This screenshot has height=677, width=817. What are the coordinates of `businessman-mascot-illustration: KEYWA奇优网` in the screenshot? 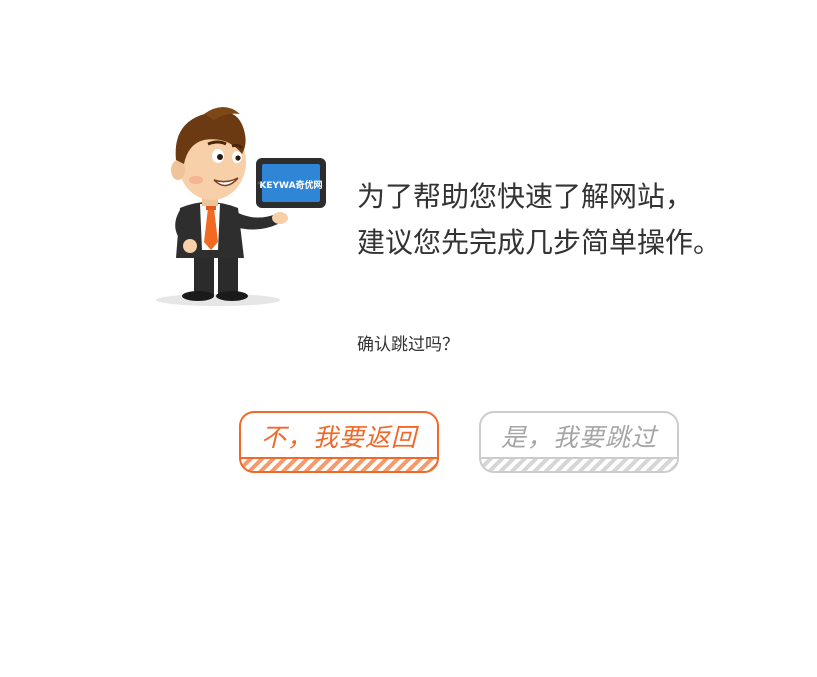 It's located at (231, 213).